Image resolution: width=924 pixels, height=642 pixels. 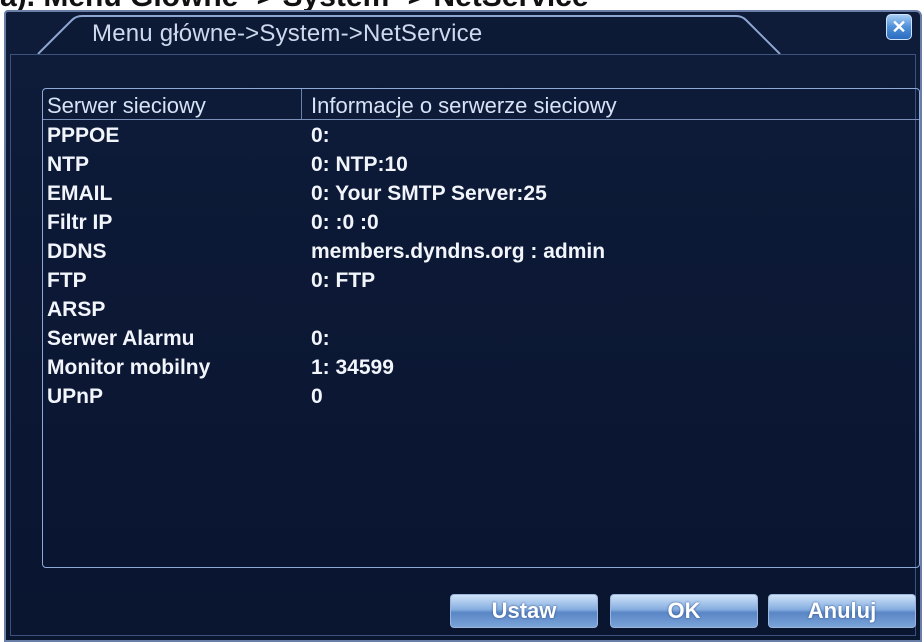 I want to click on service-name: FTP, so click(x=67, y=280).